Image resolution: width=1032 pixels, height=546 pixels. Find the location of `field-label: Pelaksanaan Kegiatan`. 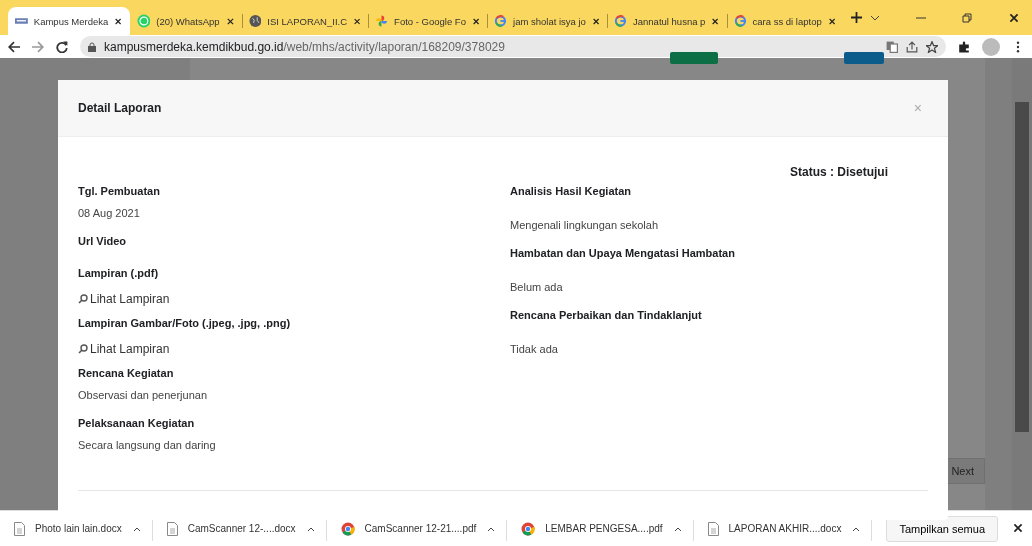

field-label: Pelaksanaan Kegiatan is located at coordinates (137, 424).